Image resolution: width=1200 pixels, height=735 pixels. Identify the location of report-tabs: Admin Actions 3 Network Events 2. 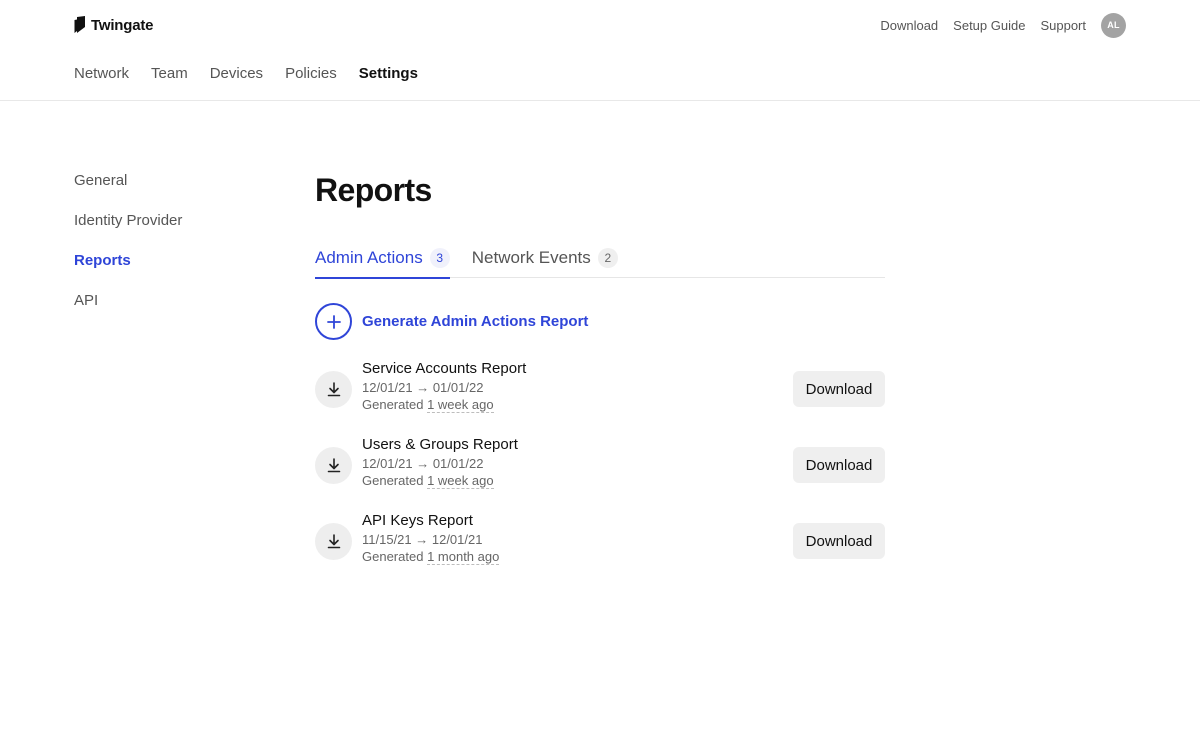
(600, 258).